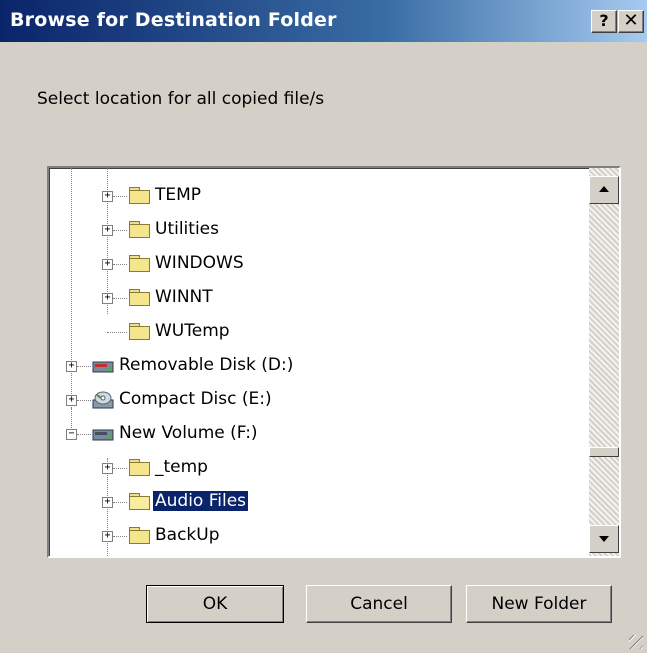 The height and width of the screenshot is (653, 647). I want to click on resize-grip-icon, so click(636, 642).